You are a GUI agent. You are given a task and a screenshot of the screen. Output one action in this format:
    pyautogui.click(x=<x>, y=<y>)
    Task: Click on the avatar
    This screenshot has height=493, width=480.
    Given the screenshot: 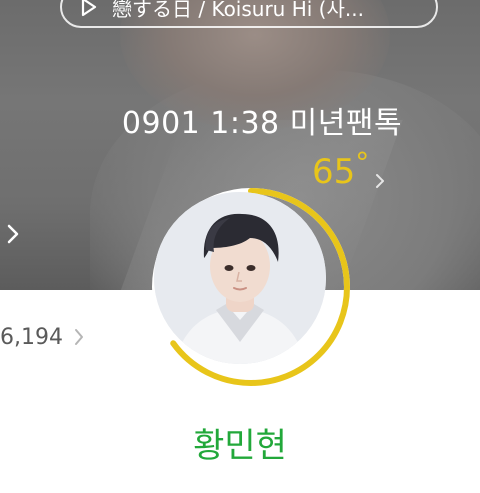 What is the action you would take?
    pyautogui.click(x=240, y=278)
    